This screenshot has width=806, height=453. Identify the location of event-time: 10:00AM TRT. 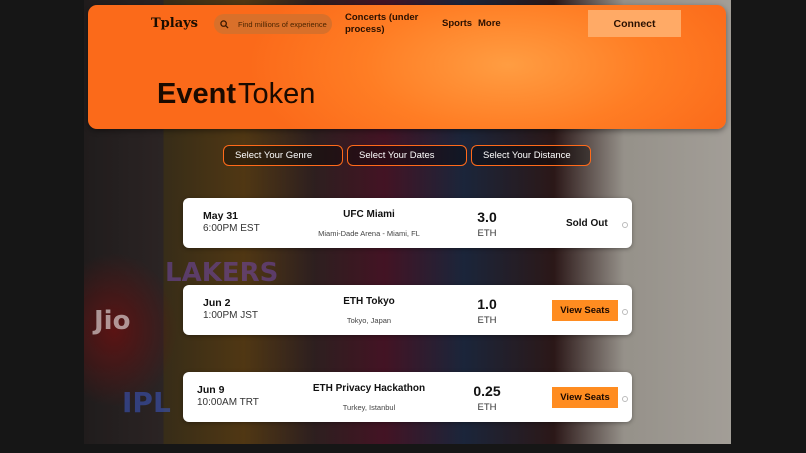
(228, 402).